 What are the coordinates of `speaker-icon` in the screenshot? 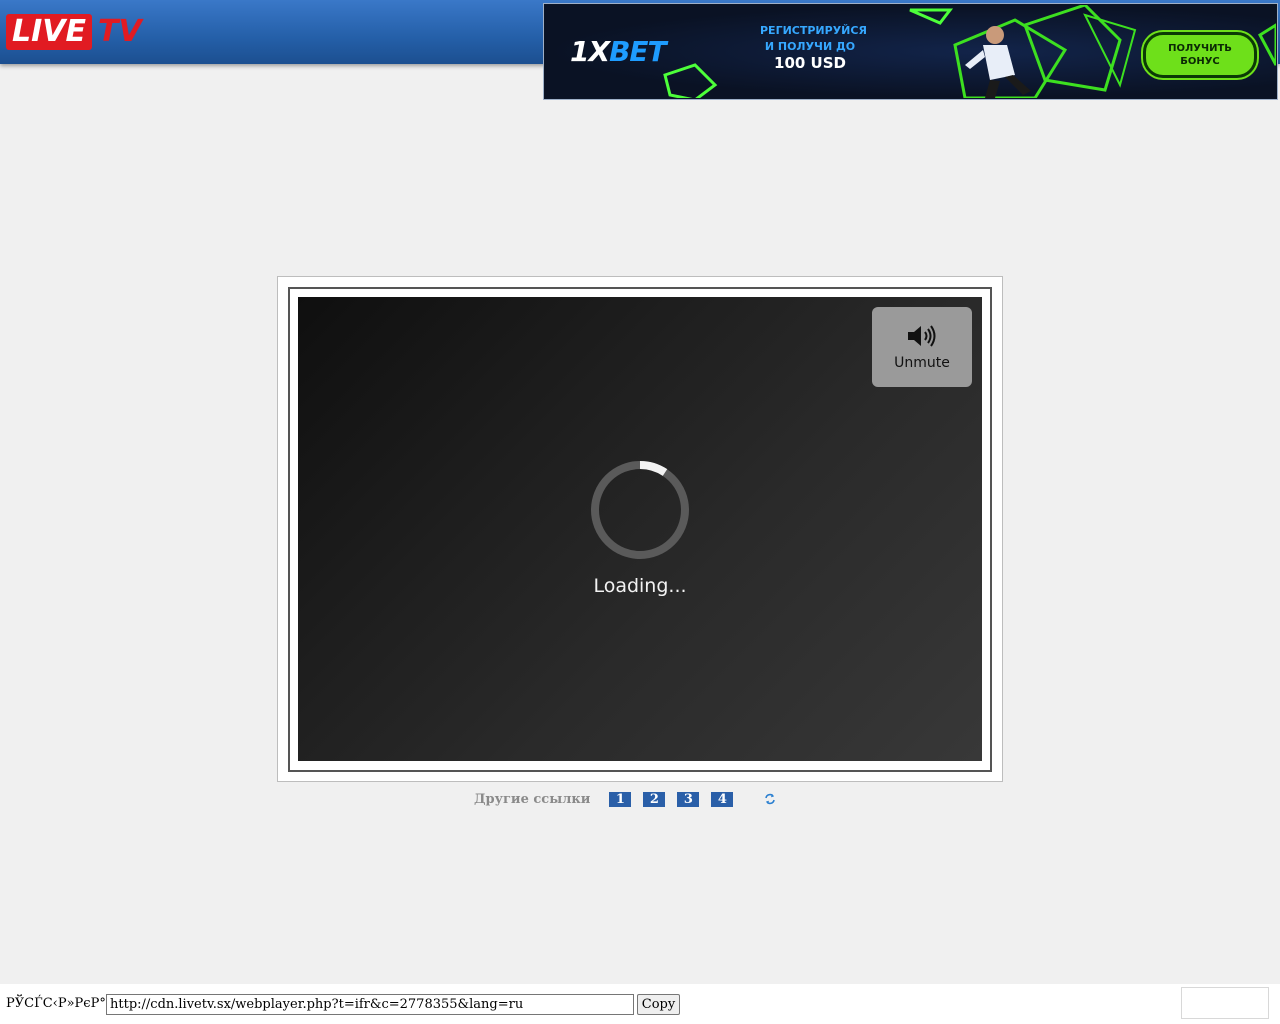 It's located at (922, 336).